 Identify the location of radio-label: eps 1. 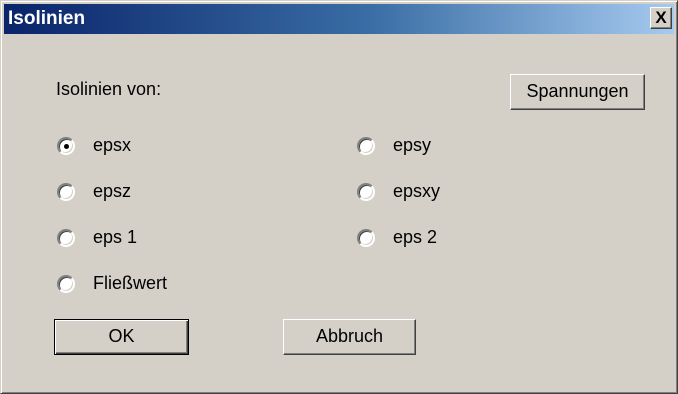
(115, 237).